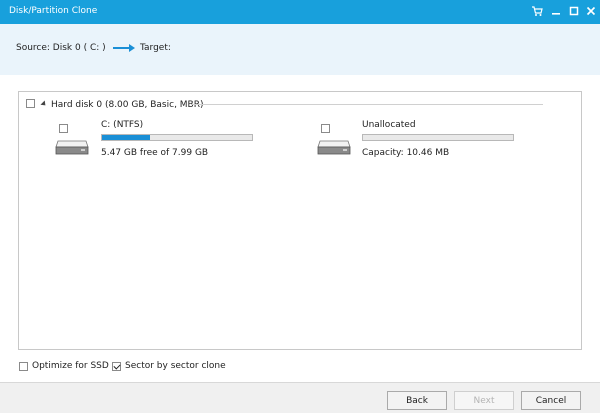 This screenshot has width=600, height=413. I want to click on footer: Back Next Cancel, so click(300, 397).